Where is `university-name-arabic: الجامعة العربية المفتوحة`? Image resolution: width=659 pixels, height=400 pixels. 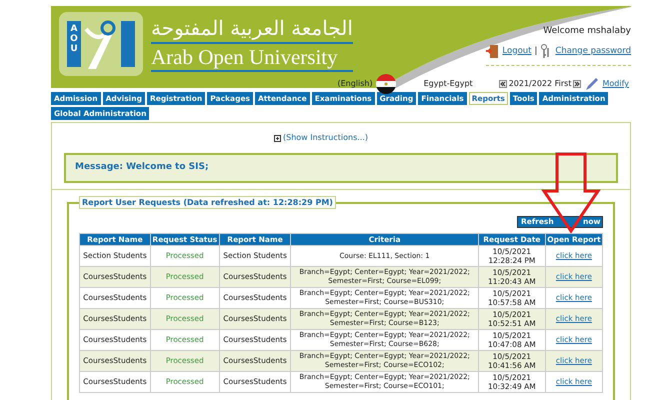
university-name-arabic: الجامعة العربية المفتوحة is located at coordinates (252, 28).